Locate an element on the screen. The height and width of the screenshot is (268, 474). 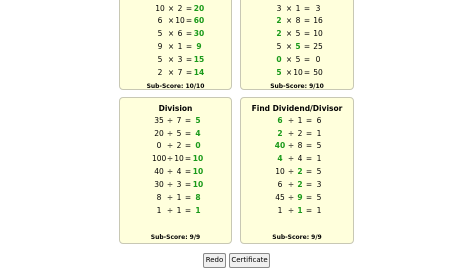
operand-b: 9 is located at coordinates (300, 197).